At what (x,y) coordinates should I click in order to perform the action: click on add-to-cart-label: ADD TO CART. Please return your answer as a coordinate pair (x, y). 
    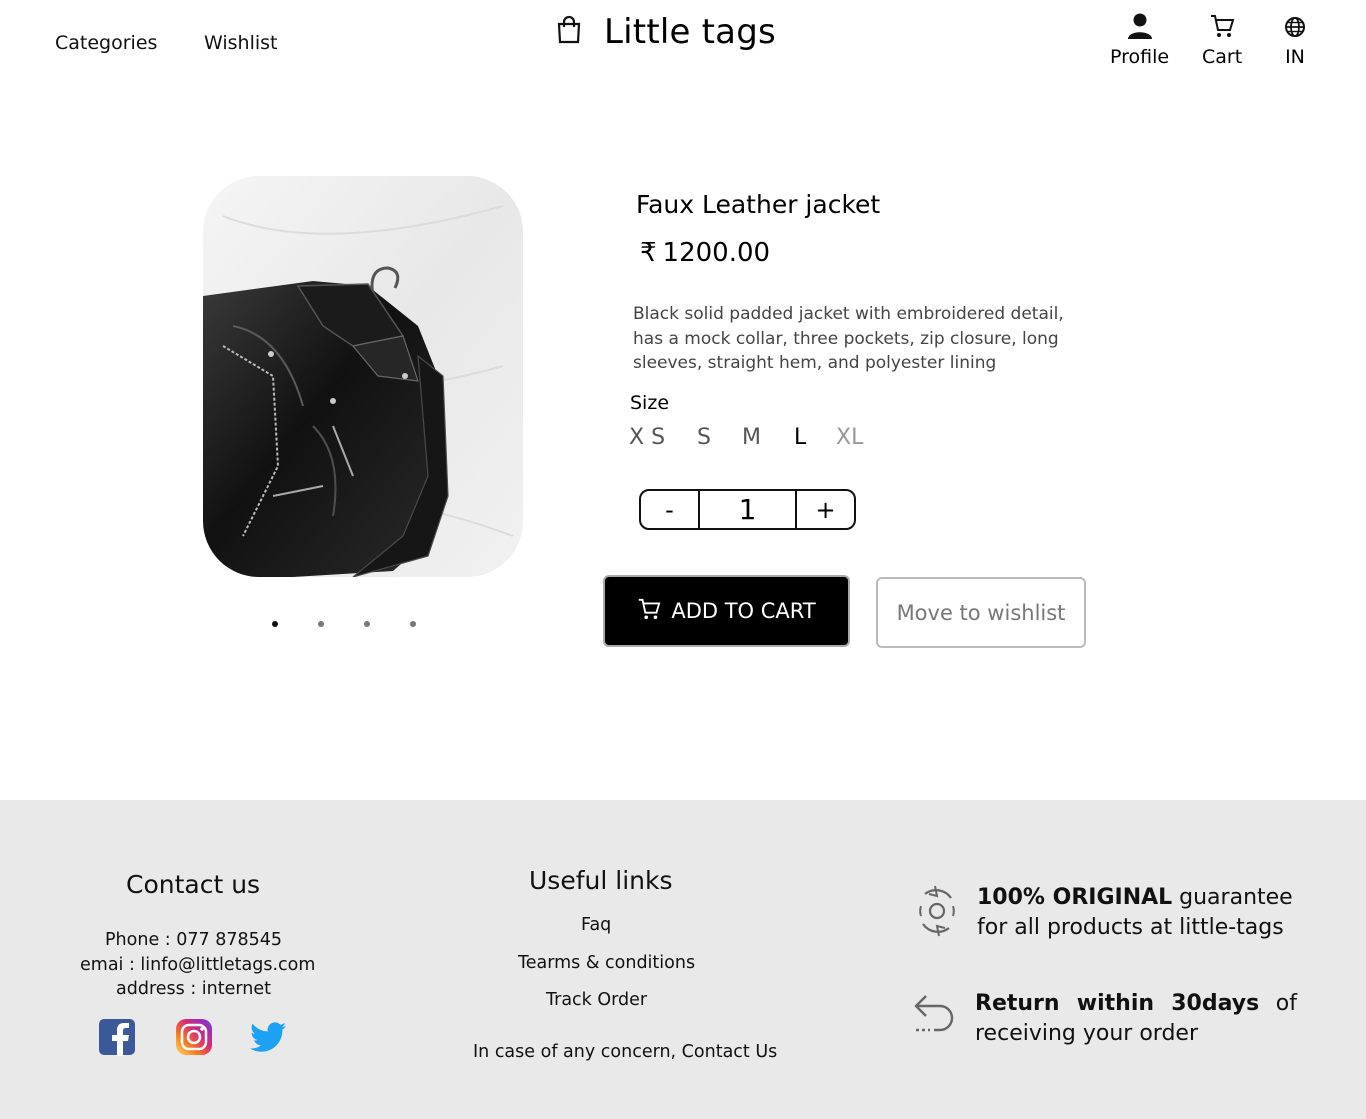
    Looking at the image, I should click on (743, 611).